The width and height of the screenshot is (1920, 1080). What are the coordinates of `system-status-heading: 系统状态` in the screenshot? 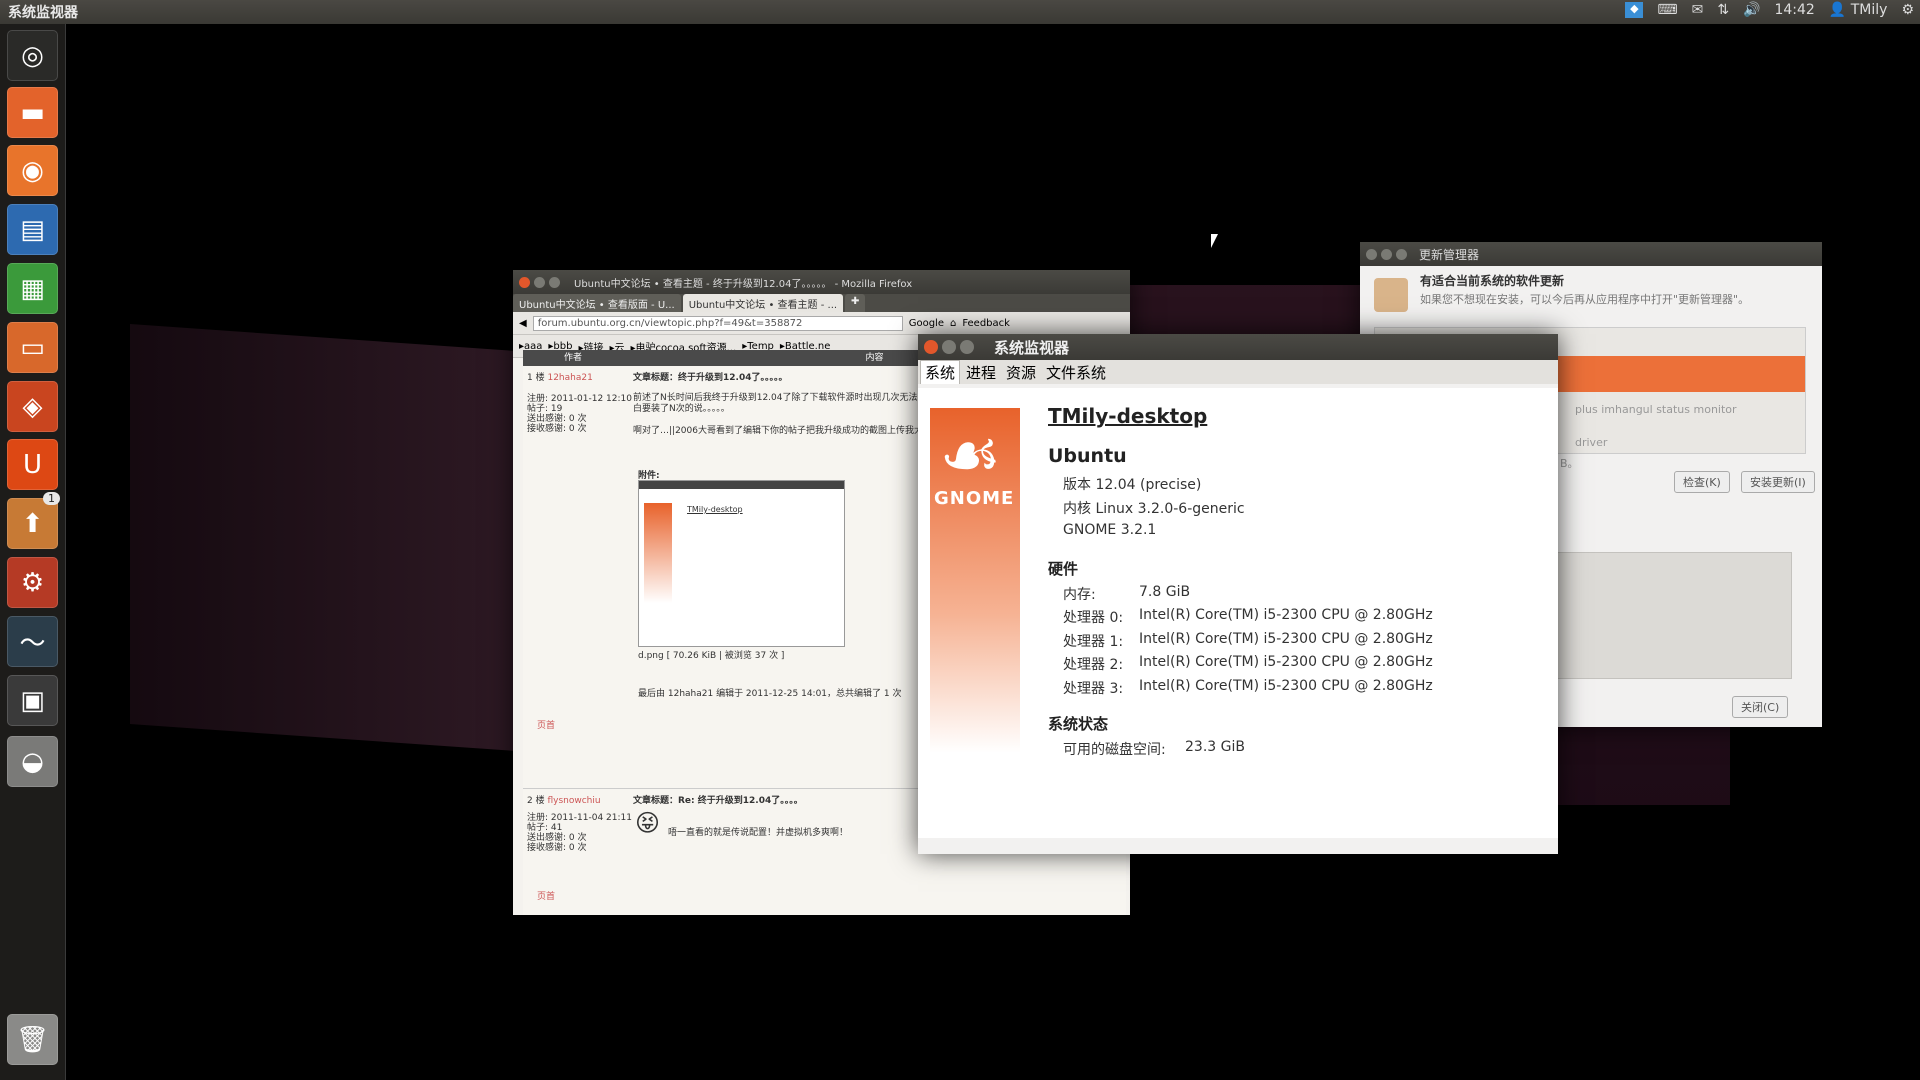 It's located at (1078, 724).